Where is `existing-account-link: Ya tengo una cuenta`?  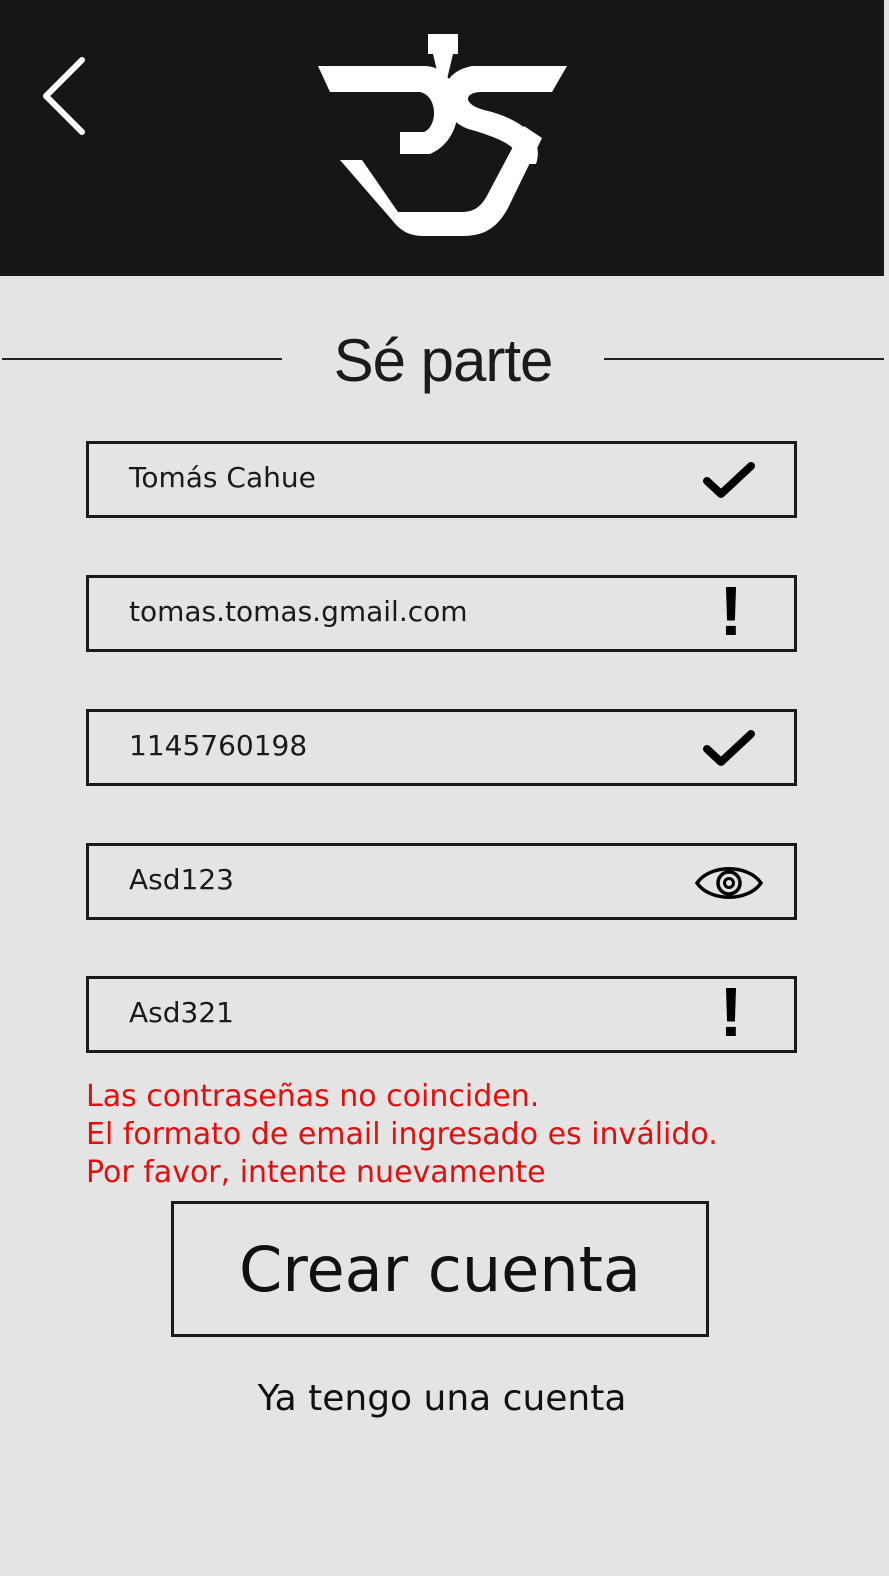
existing-account-link: Ya tengo una cuenta is located at coordinates (442, 1398).